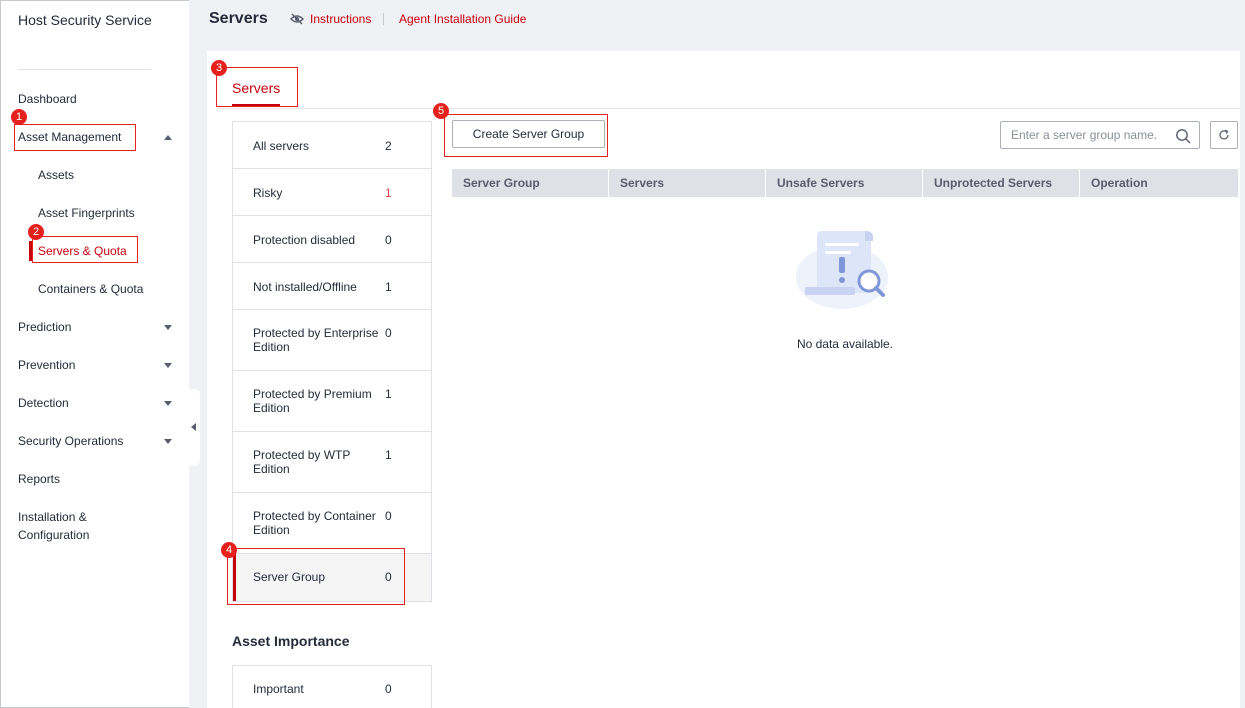 Image resolution: width=1245 pixels, height=708 pixels. Describe the element at coordinates (90, 289) in the screenshot. I see `sidebar-item-containers-quota: Containers & Quota` at that location.